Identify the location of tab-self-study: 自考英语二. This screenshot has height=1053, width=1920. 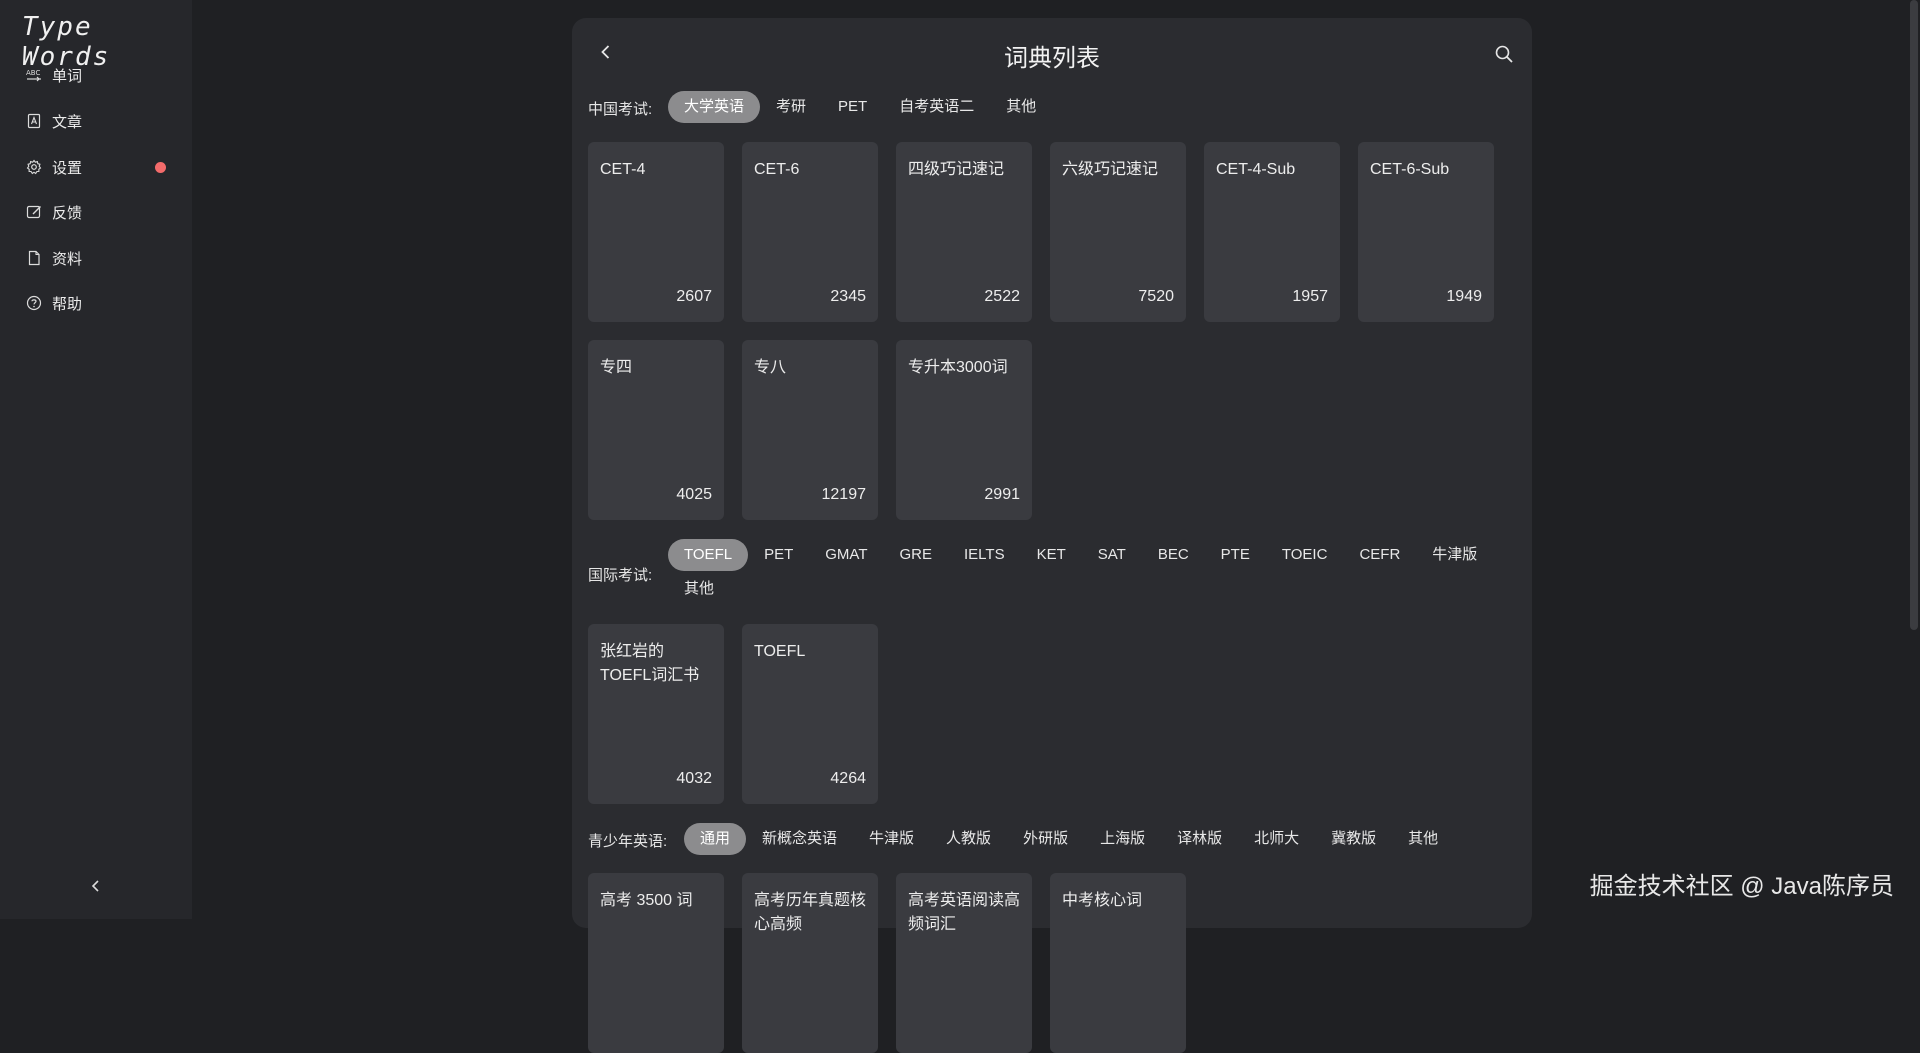
(936, 107).